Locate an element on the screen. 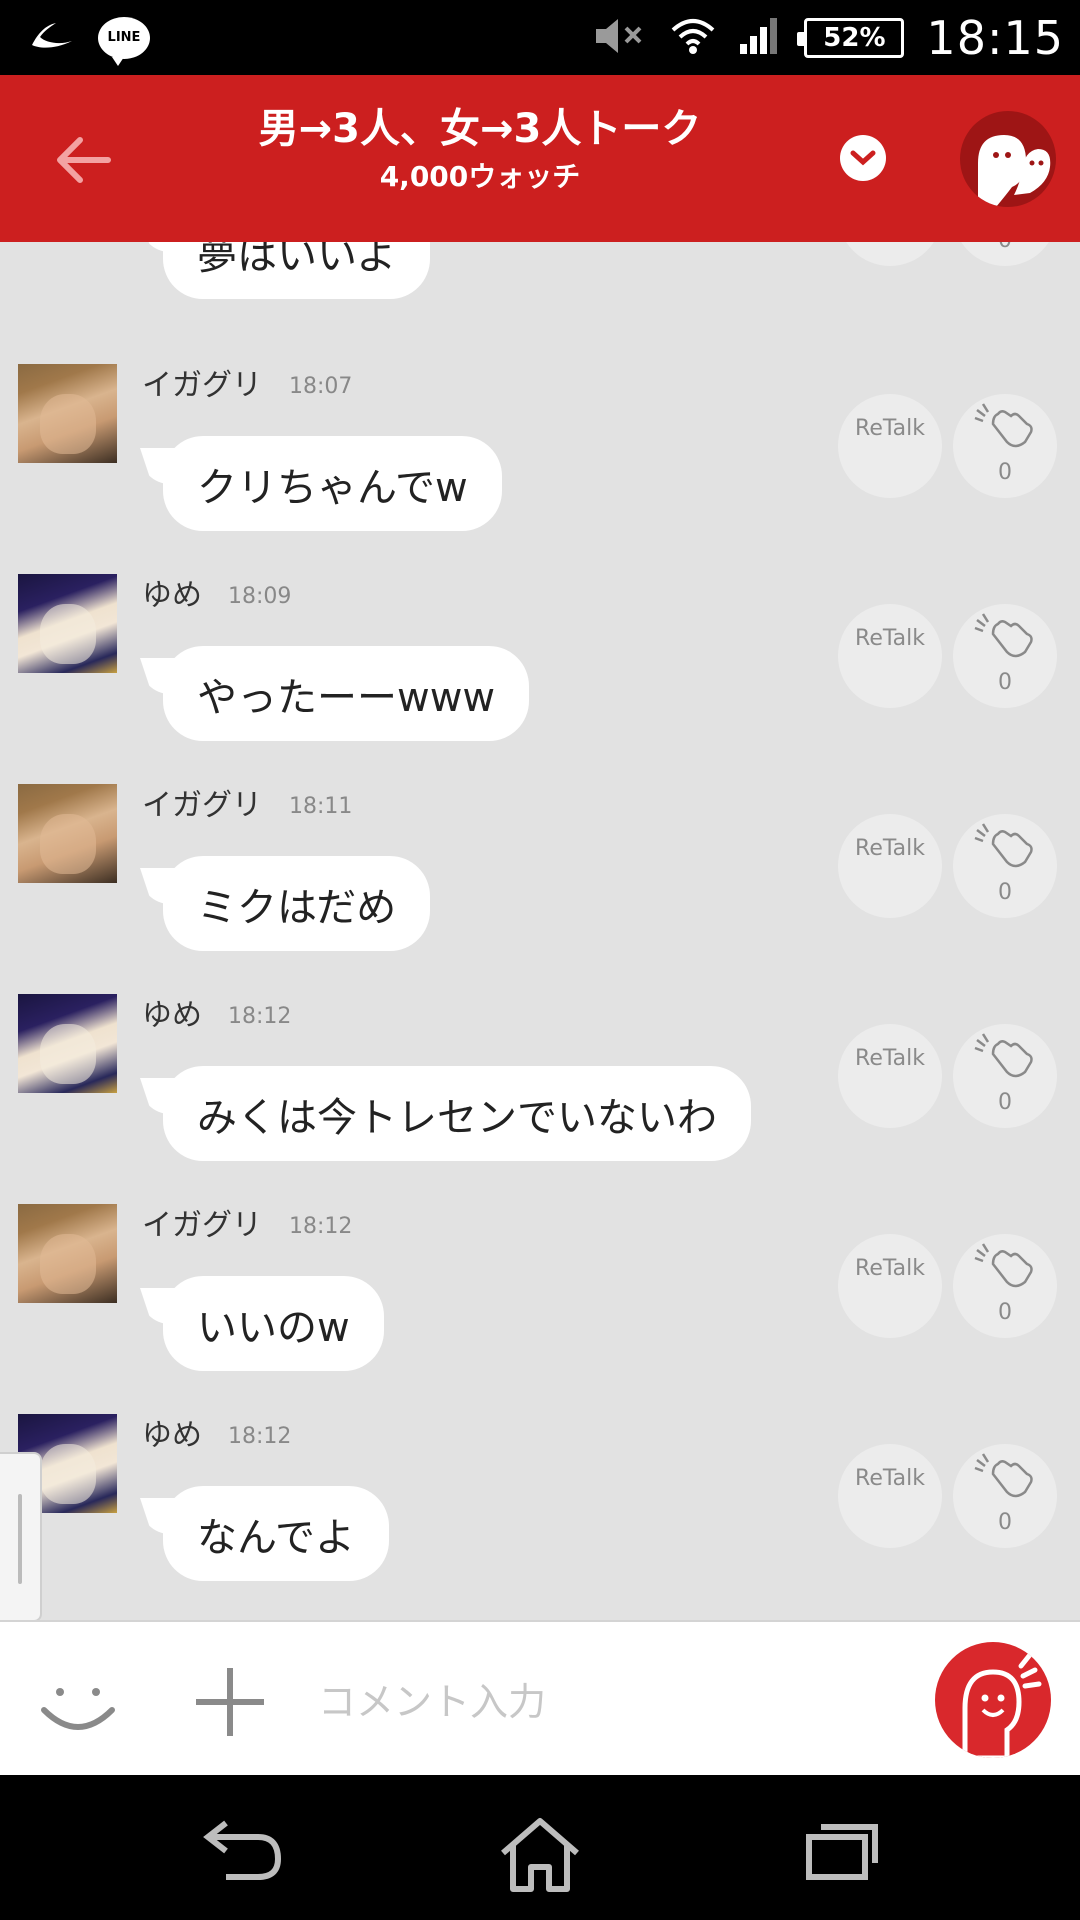 This screenshot has height=1920, width=1080. mute-icon is located at coordinates (620, 38).